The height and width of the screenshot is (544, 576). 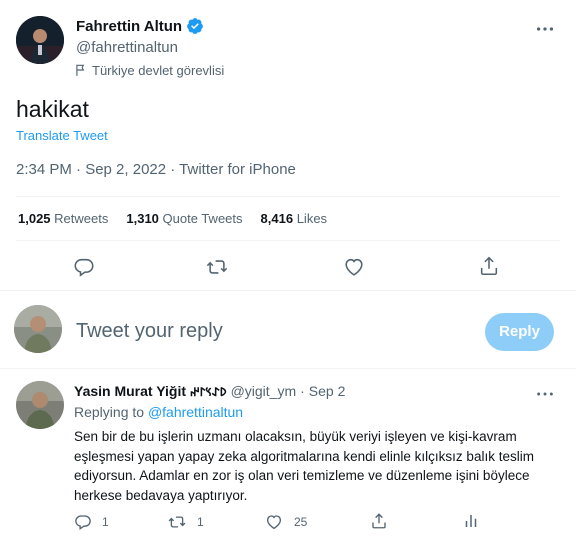 I want to click on retweets-count: 1,025, so click(x=34, y=218).